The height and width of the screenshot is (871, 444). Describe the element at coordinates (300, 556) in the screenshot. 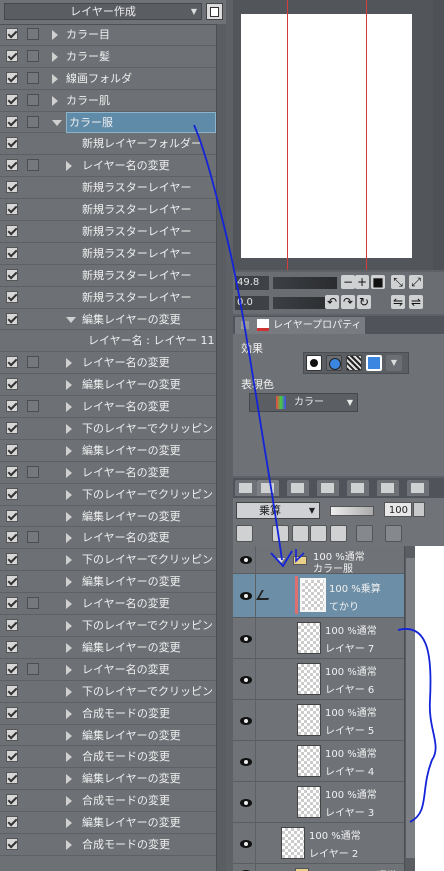

I see `annotation-tick` at that location.